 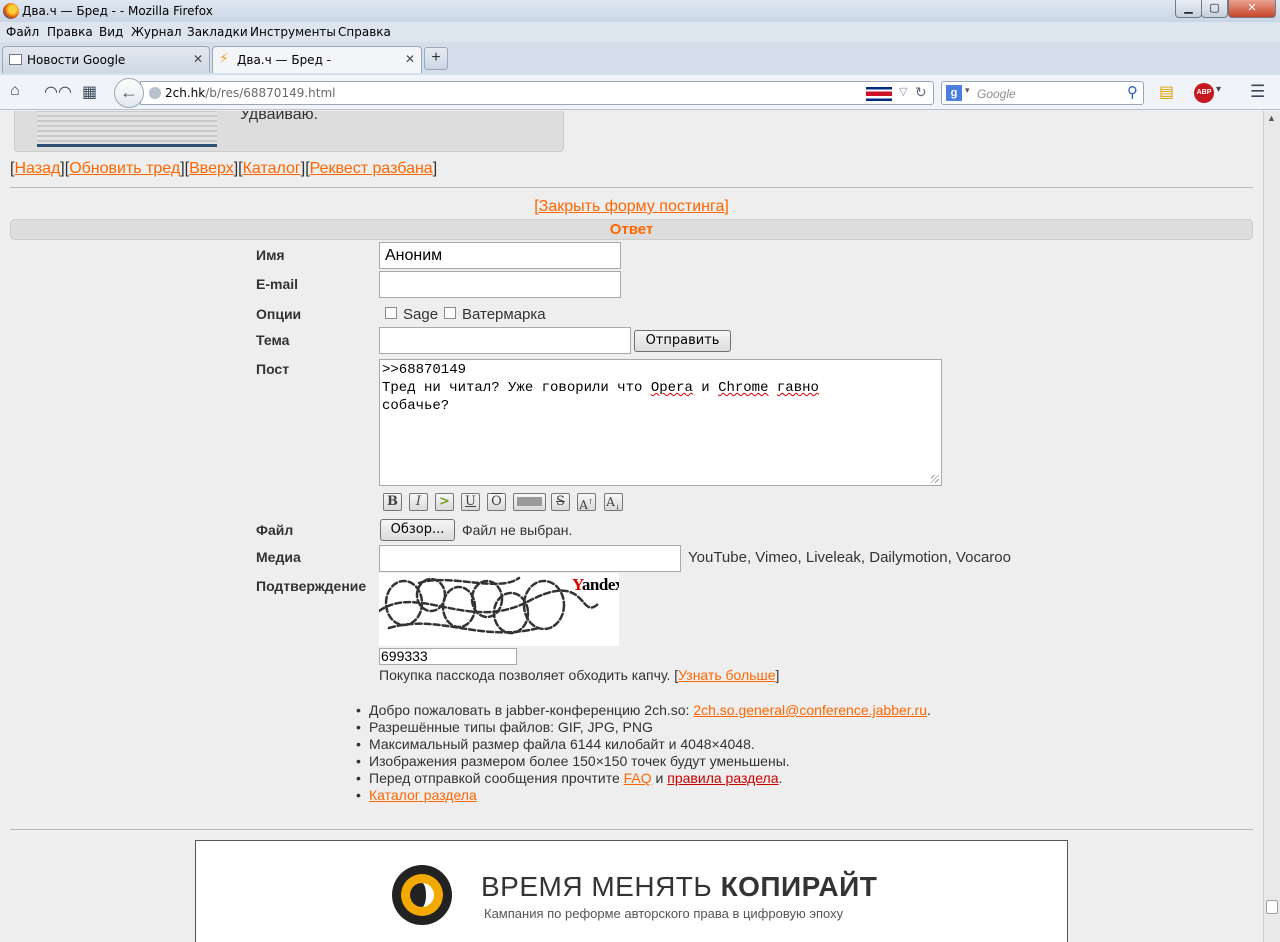 What do you see at coordinates (496, 502) in the screenshot?
I see `overline-button: O` at bounding box center [496, 502].